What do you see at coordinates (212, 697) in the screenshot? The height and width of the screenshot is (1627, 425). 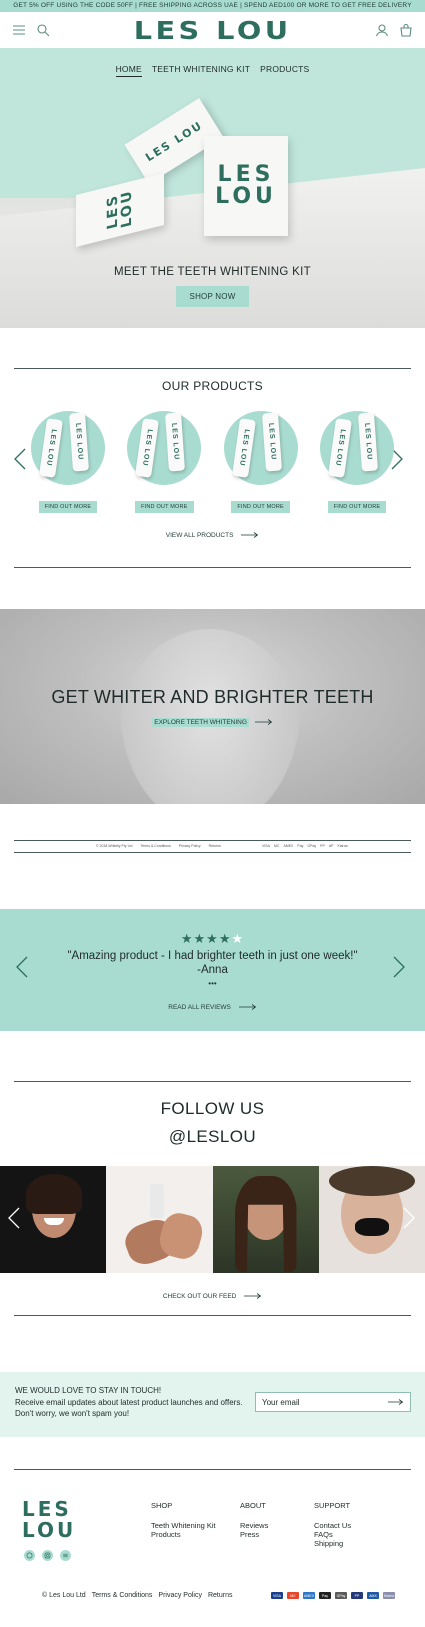 I see `banner-title: GET WHITER AND BRIGHTER TEETH` at bounding box center [212, 697].